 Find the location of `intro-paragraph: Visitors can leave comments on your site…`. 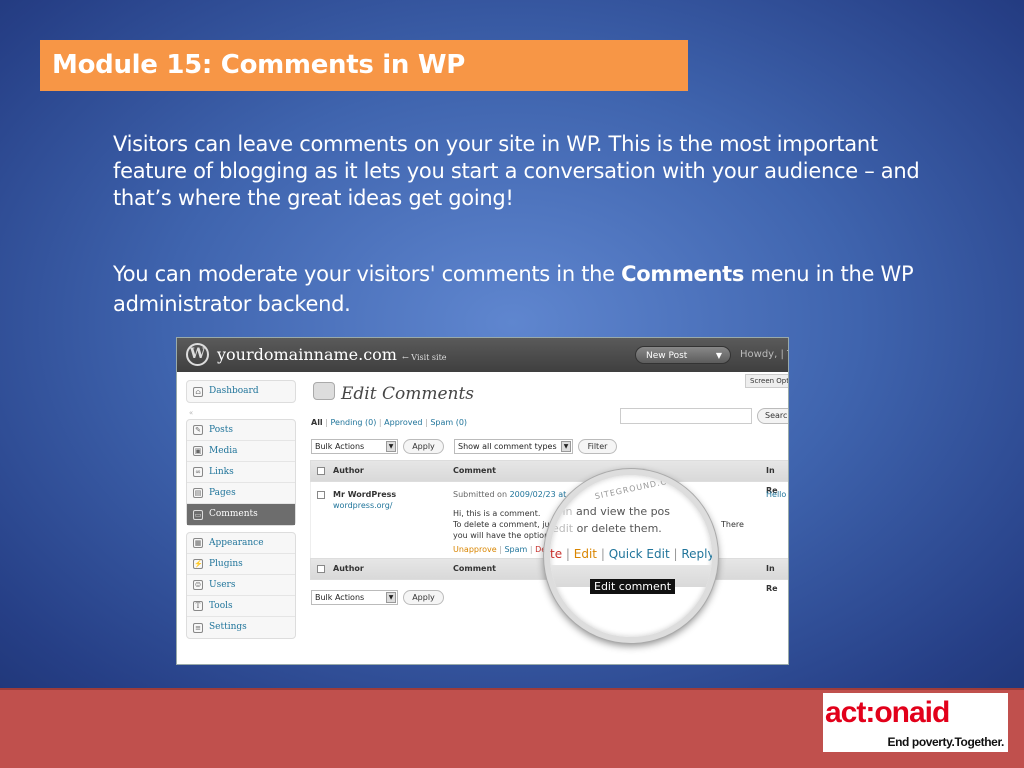

intro-paragraph: Visitors can leave comments on your site… is located at coordinates (516, 171).